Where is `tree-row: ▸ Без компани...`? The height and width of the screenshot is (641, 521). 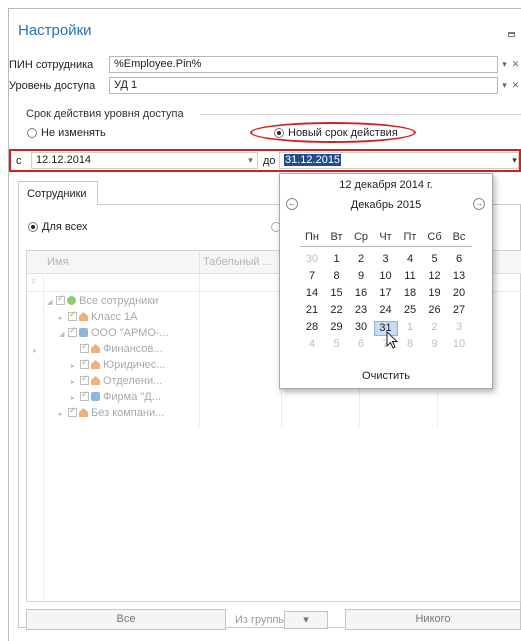 tree-row: ▸ Без компани... is located at coordinates (111, 412).